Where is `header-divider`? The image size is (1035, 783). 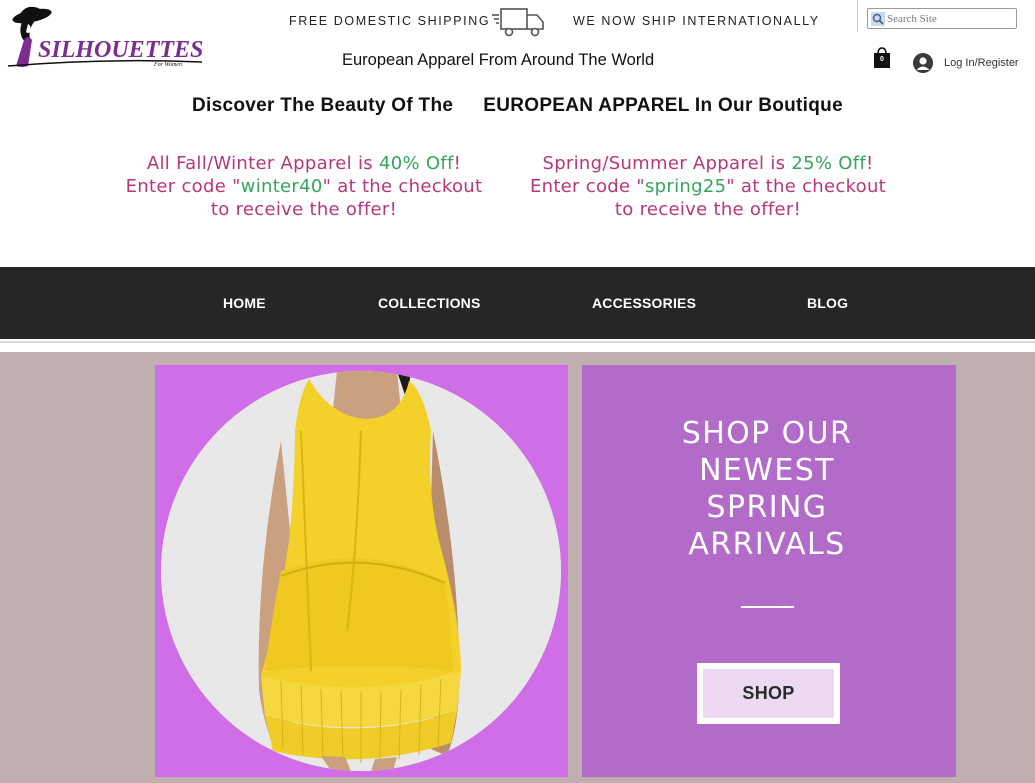 header-divider is located at coordinates (857, 16).